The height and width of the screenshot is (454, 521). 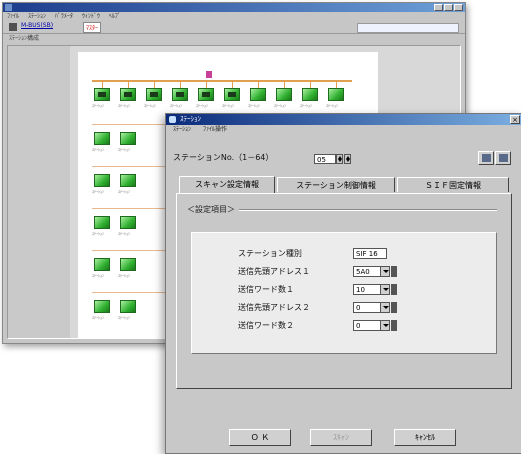 What do you see at coordinates (367, 307) in the screenshot?
I see `send-address-2-field: 0` at bounding box center [367, 307].